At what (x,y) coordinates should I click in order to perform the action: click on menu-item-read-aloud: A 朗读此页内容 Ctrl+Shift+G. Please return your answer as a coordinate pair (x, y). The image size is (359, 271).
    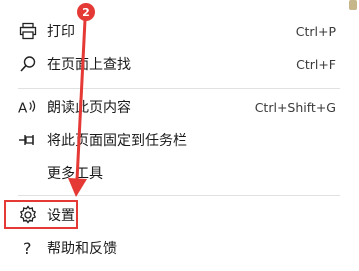
    Looking at the image, I should click on (170, 107).